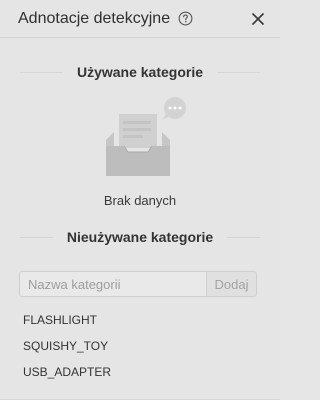 The width and height of the screenshot is (320, 400). I want to click on add-category-row: Dodaj, so click(138, 284).